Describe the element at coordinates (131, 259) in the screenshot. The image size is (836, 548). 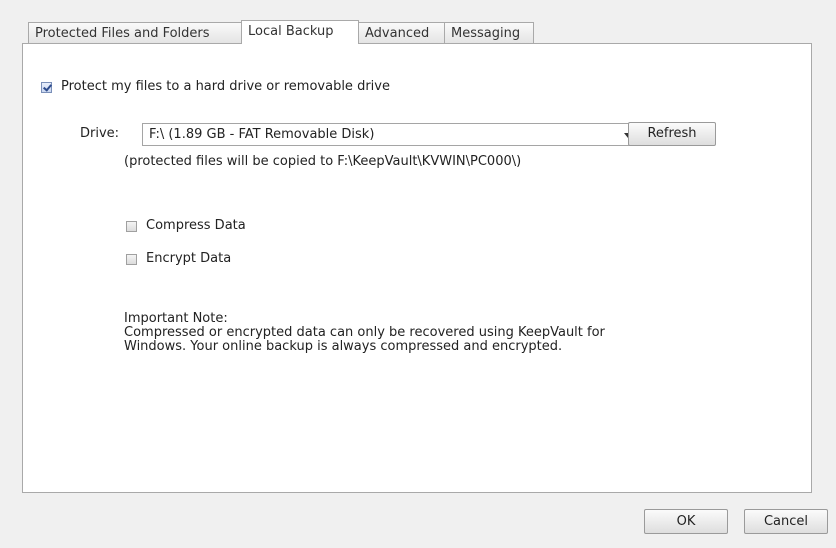
I see `encrypt-checkbox` at that location.